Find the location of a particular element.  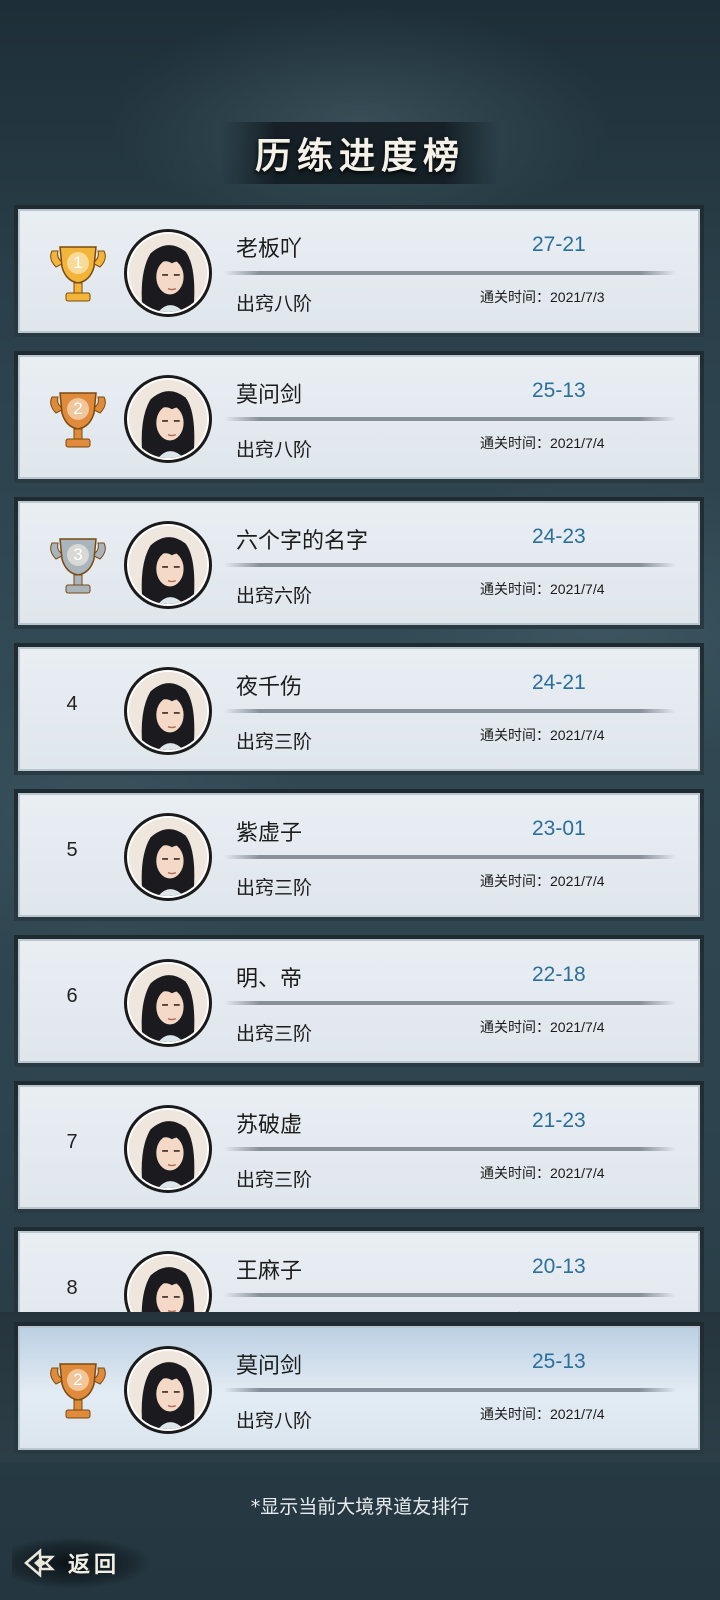

progress-score: 24-23 is located at coordinates (559, 536).